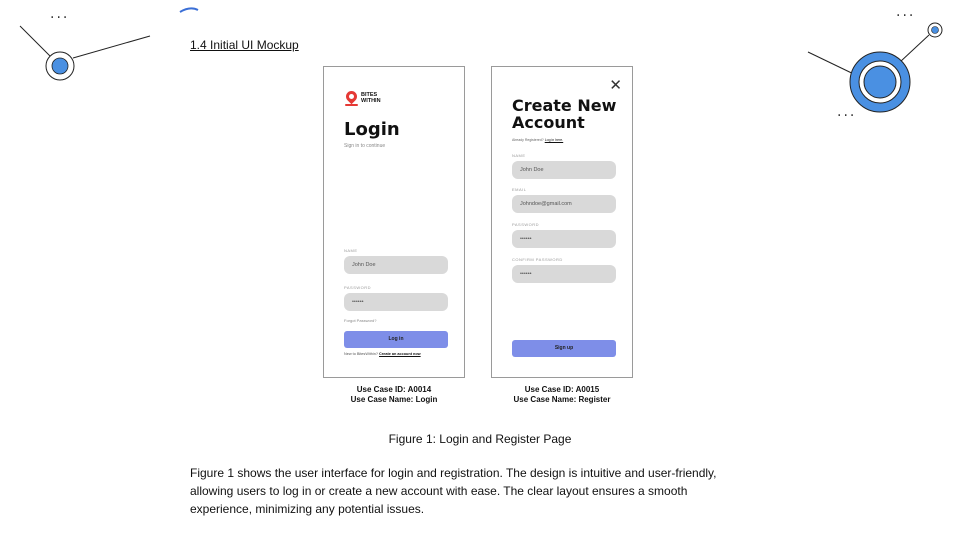  I want to click on login-title: Login, so click(372, 129).